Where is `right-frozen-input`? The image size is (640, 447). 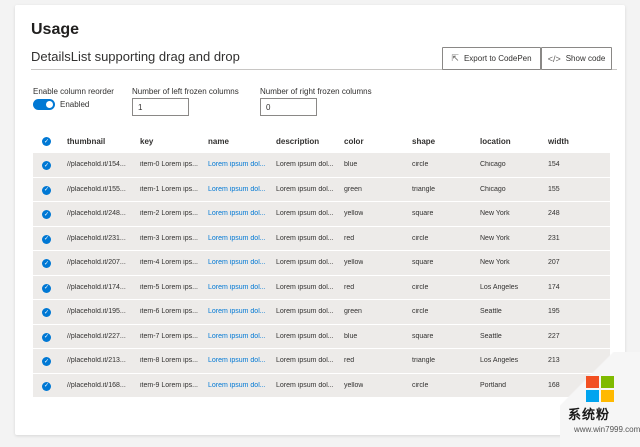 right-frozen-input is located at coordinates (288, 107).